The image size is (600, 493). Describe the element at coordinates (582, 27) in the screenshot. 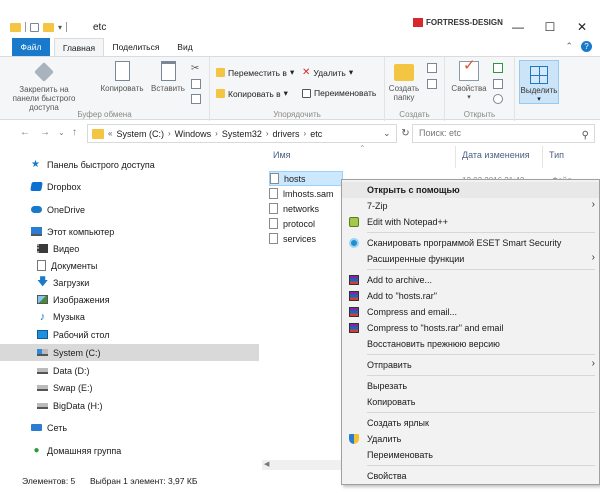

I see `close-button: ✕` at that location.